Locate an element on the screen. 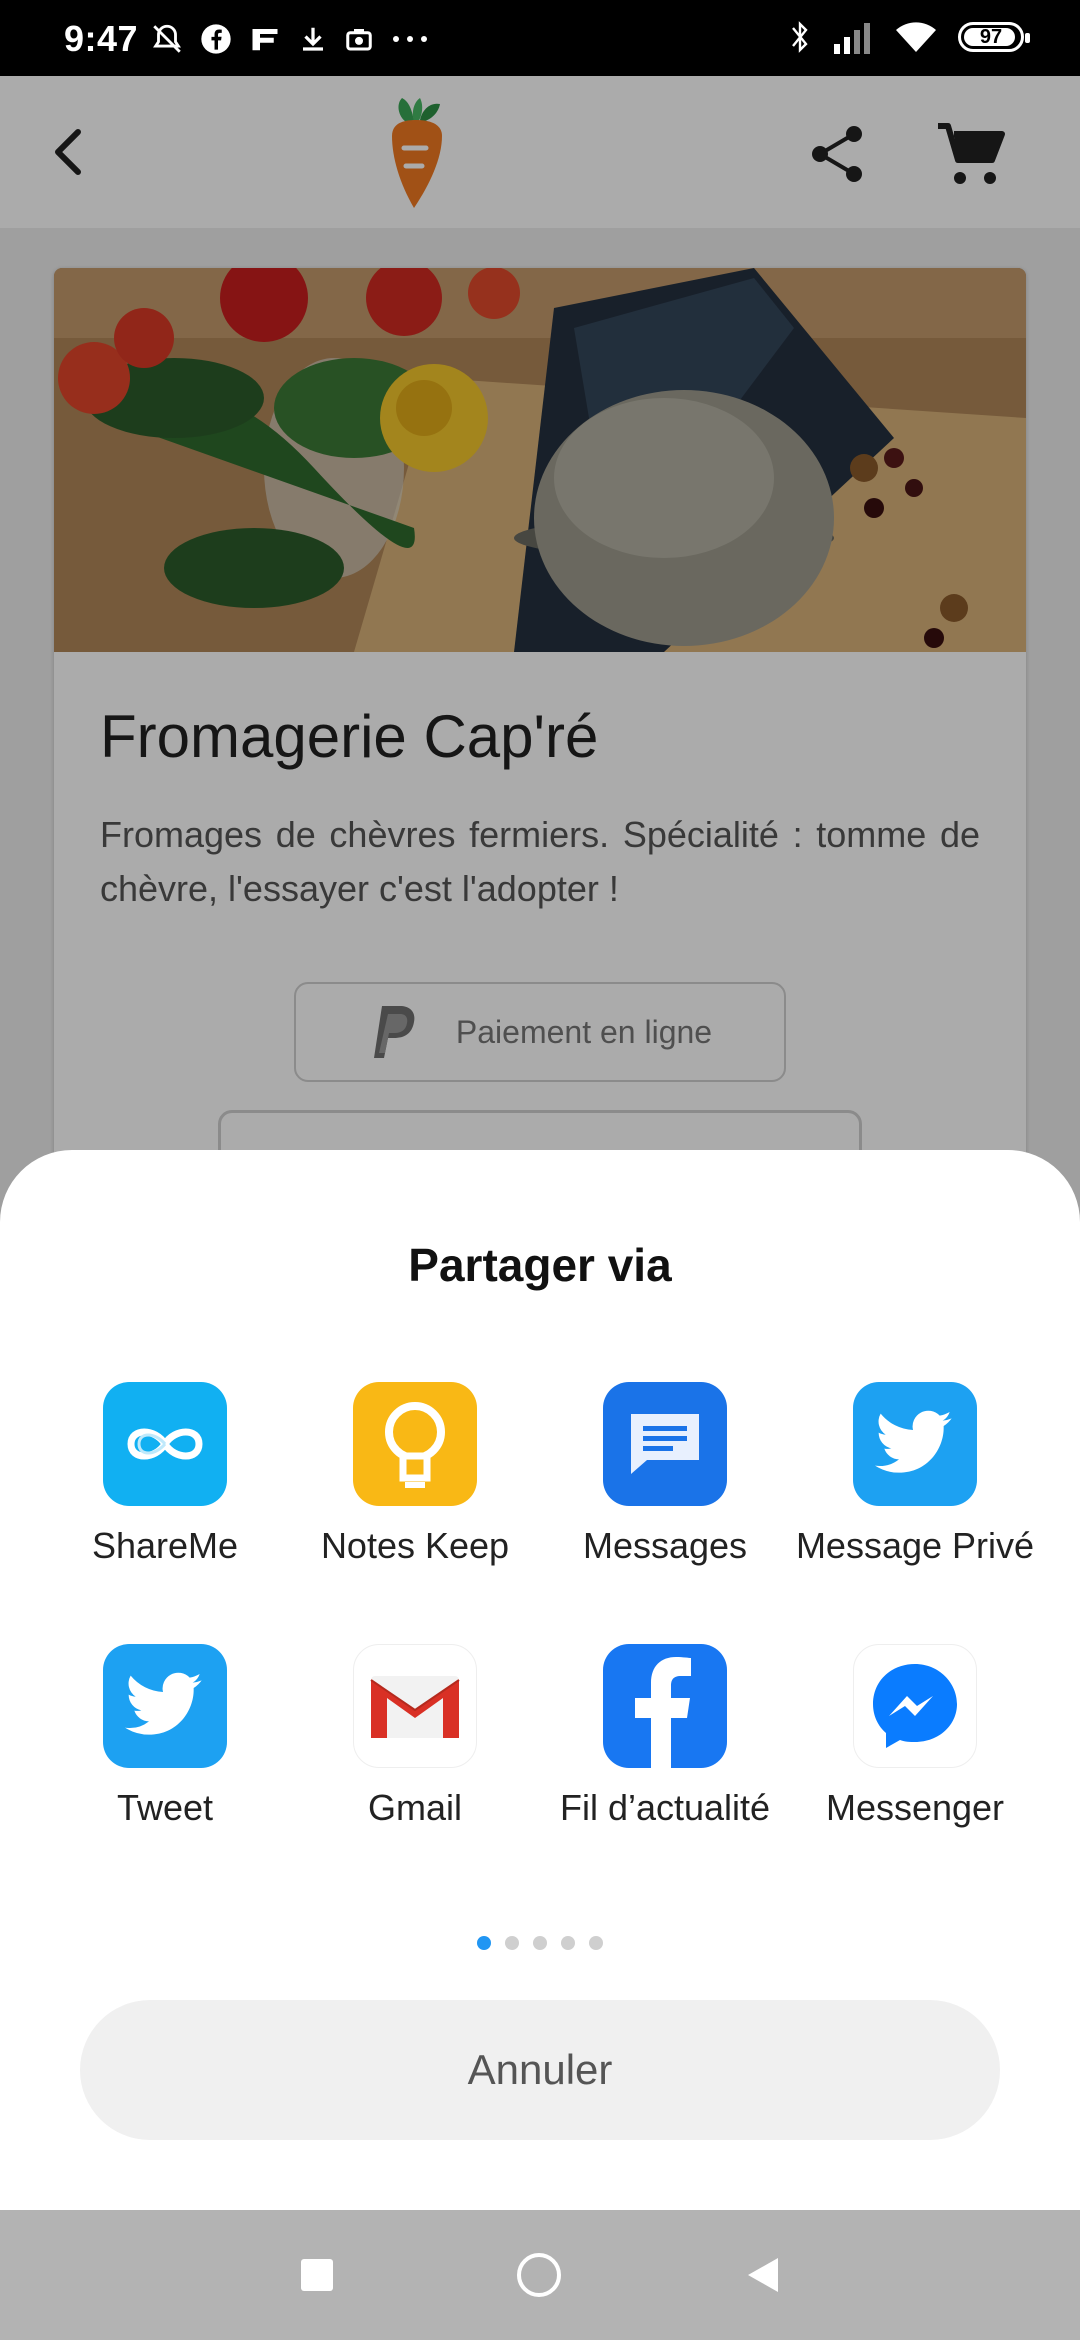  share-app-fil-actualite: Fil d’actualité is located at coordinates (665, 1737).